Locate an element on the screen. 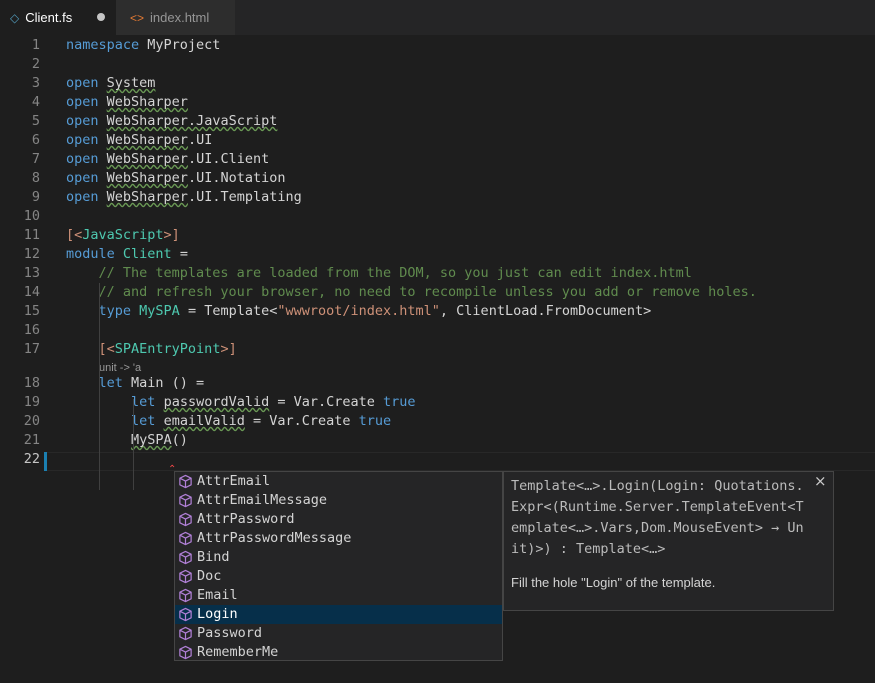 The width and height of the screenshot is (875, 683). code-line: 20 let emailValid = Var.Create true is located at coordinates (437, 421).